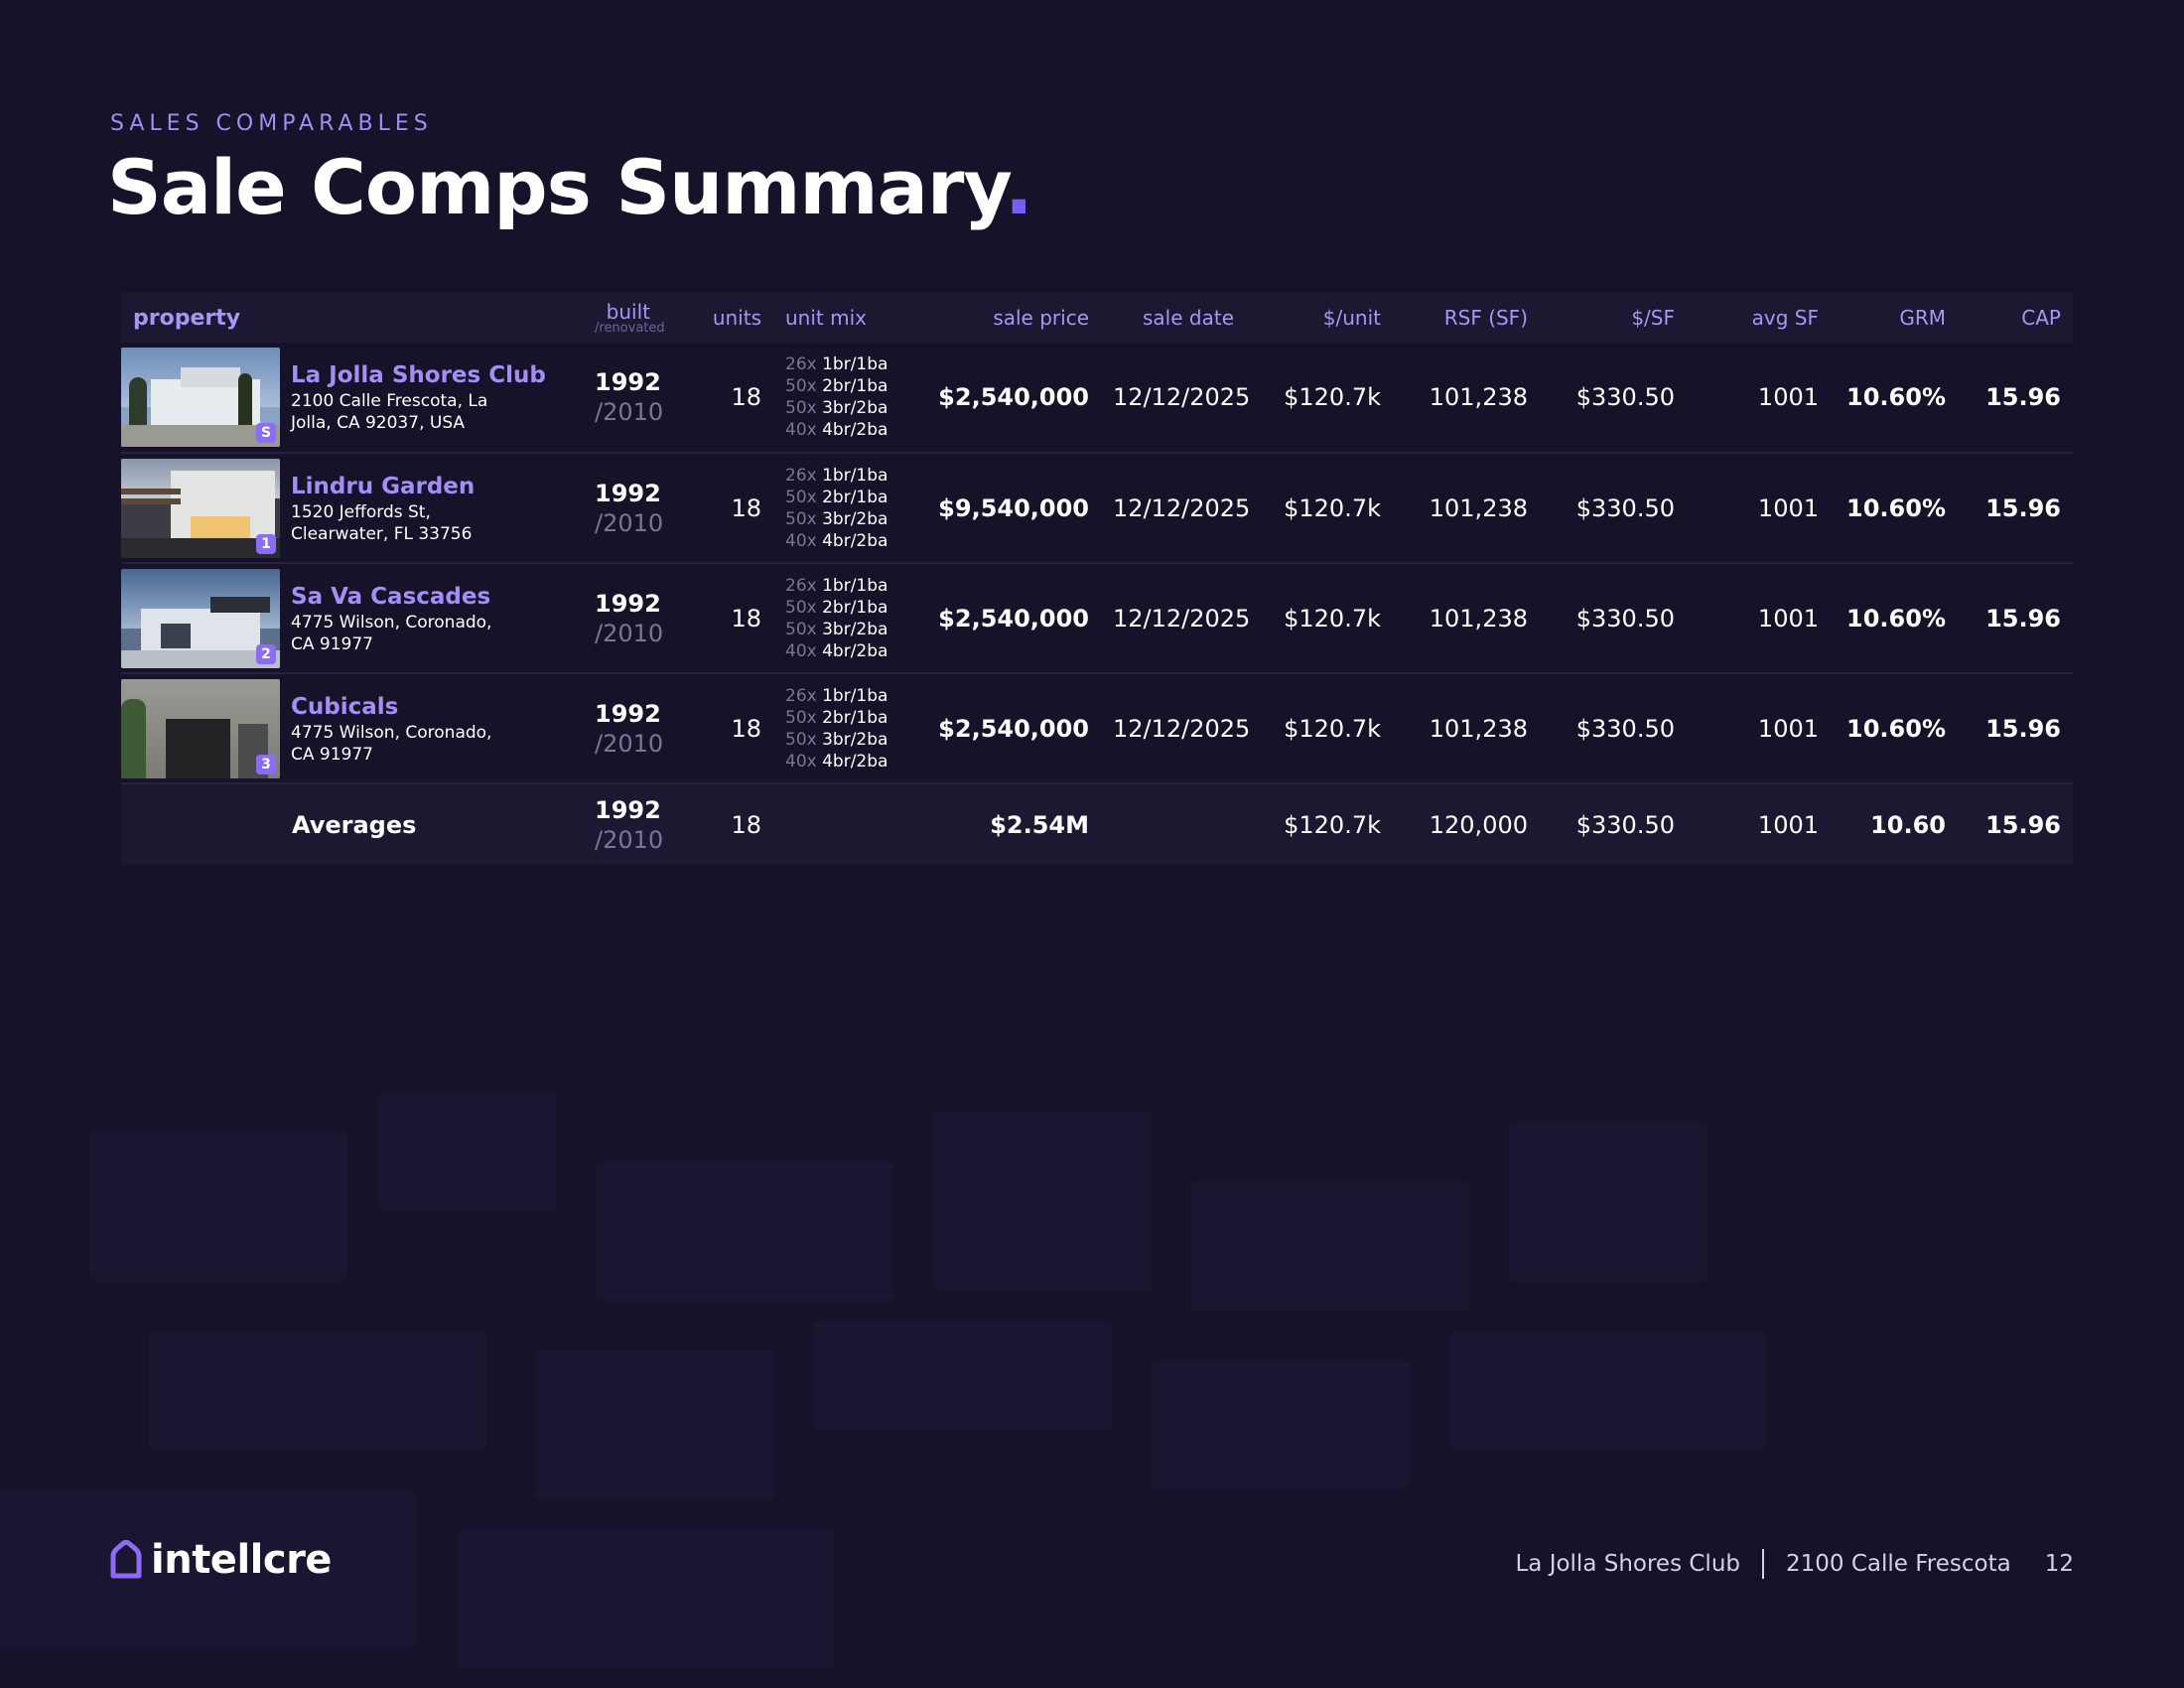 This screenshot has height=1688, width=2184. What do you see at coordinates (405, 486) in the screenshot?
I see `property-name: Lindru Garden` at bounding box center [405, 486].